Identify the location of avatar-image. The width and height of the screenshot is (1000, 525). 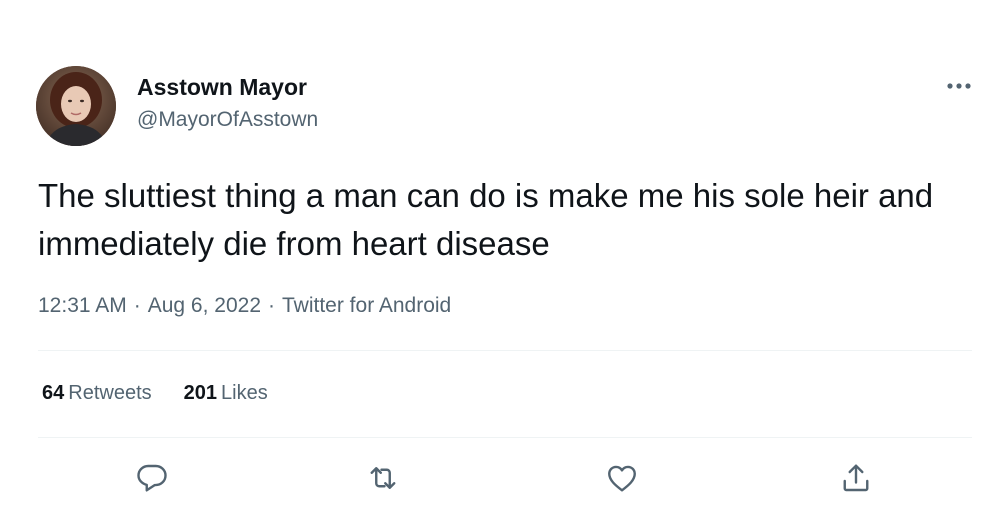
(76, 106).